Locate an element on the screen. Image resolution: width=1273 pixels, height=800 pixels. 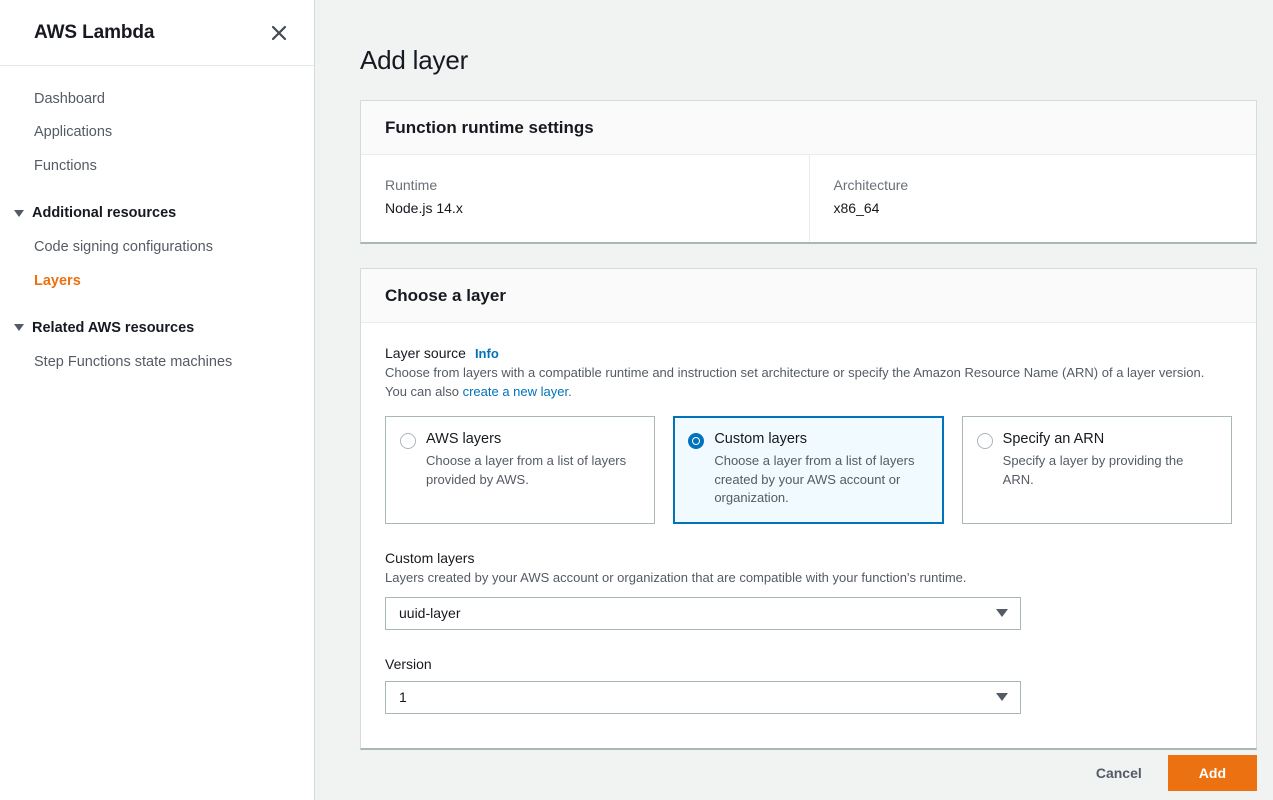
radio-icon-selected is located at coordinates (696, 441).